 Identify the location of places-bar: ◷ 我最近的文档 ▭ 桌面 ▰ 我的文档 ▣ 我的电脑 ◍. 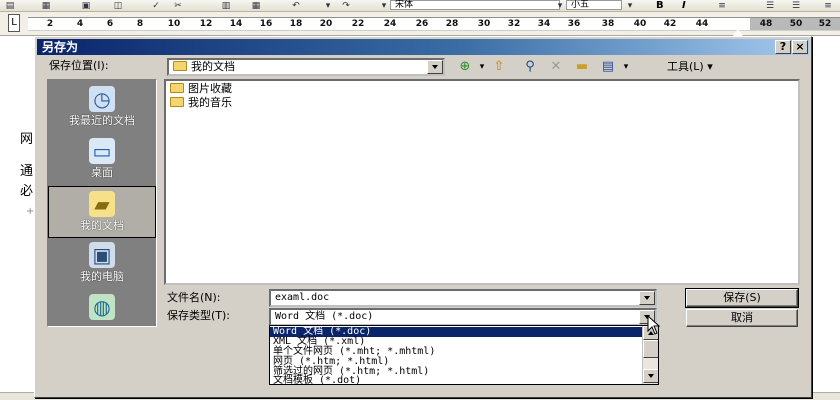
(102, 203).